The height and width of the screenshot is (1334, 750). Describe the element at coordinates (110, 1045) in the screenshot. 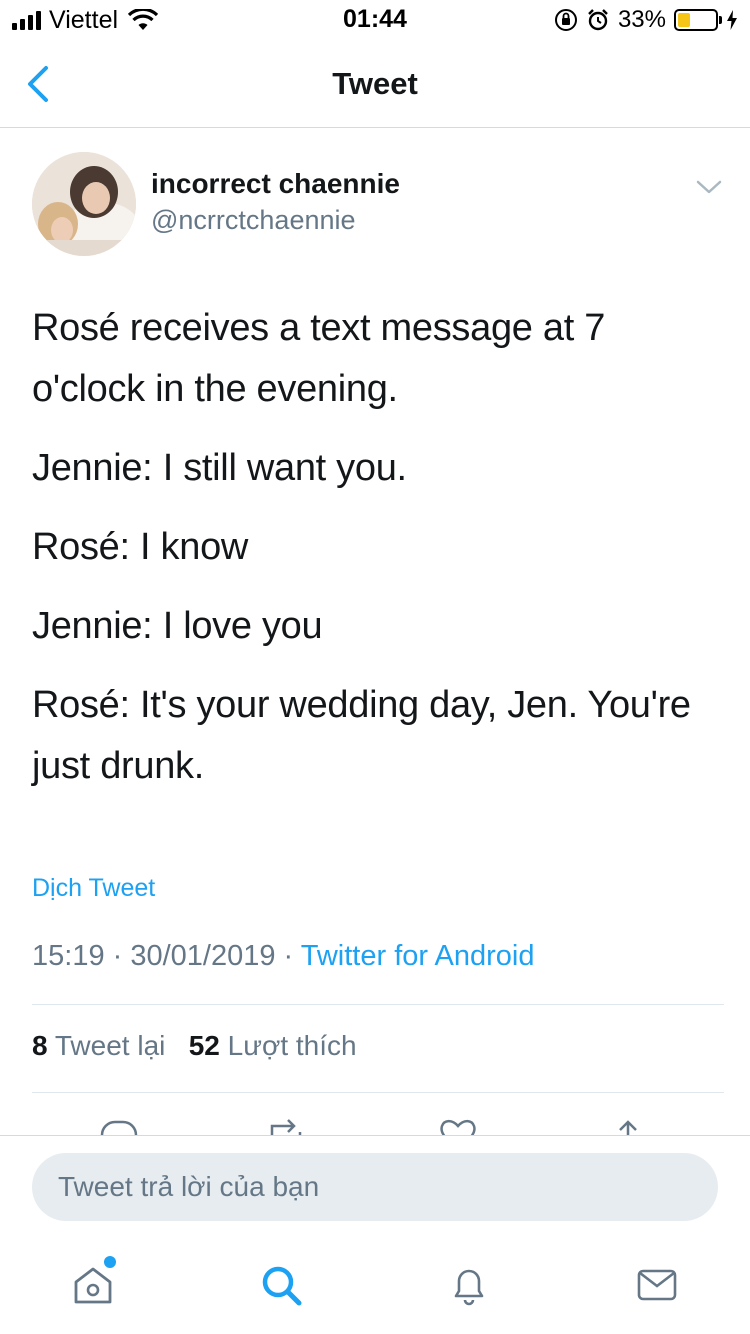

I see `retweet-label: Tweet lại` at that location.